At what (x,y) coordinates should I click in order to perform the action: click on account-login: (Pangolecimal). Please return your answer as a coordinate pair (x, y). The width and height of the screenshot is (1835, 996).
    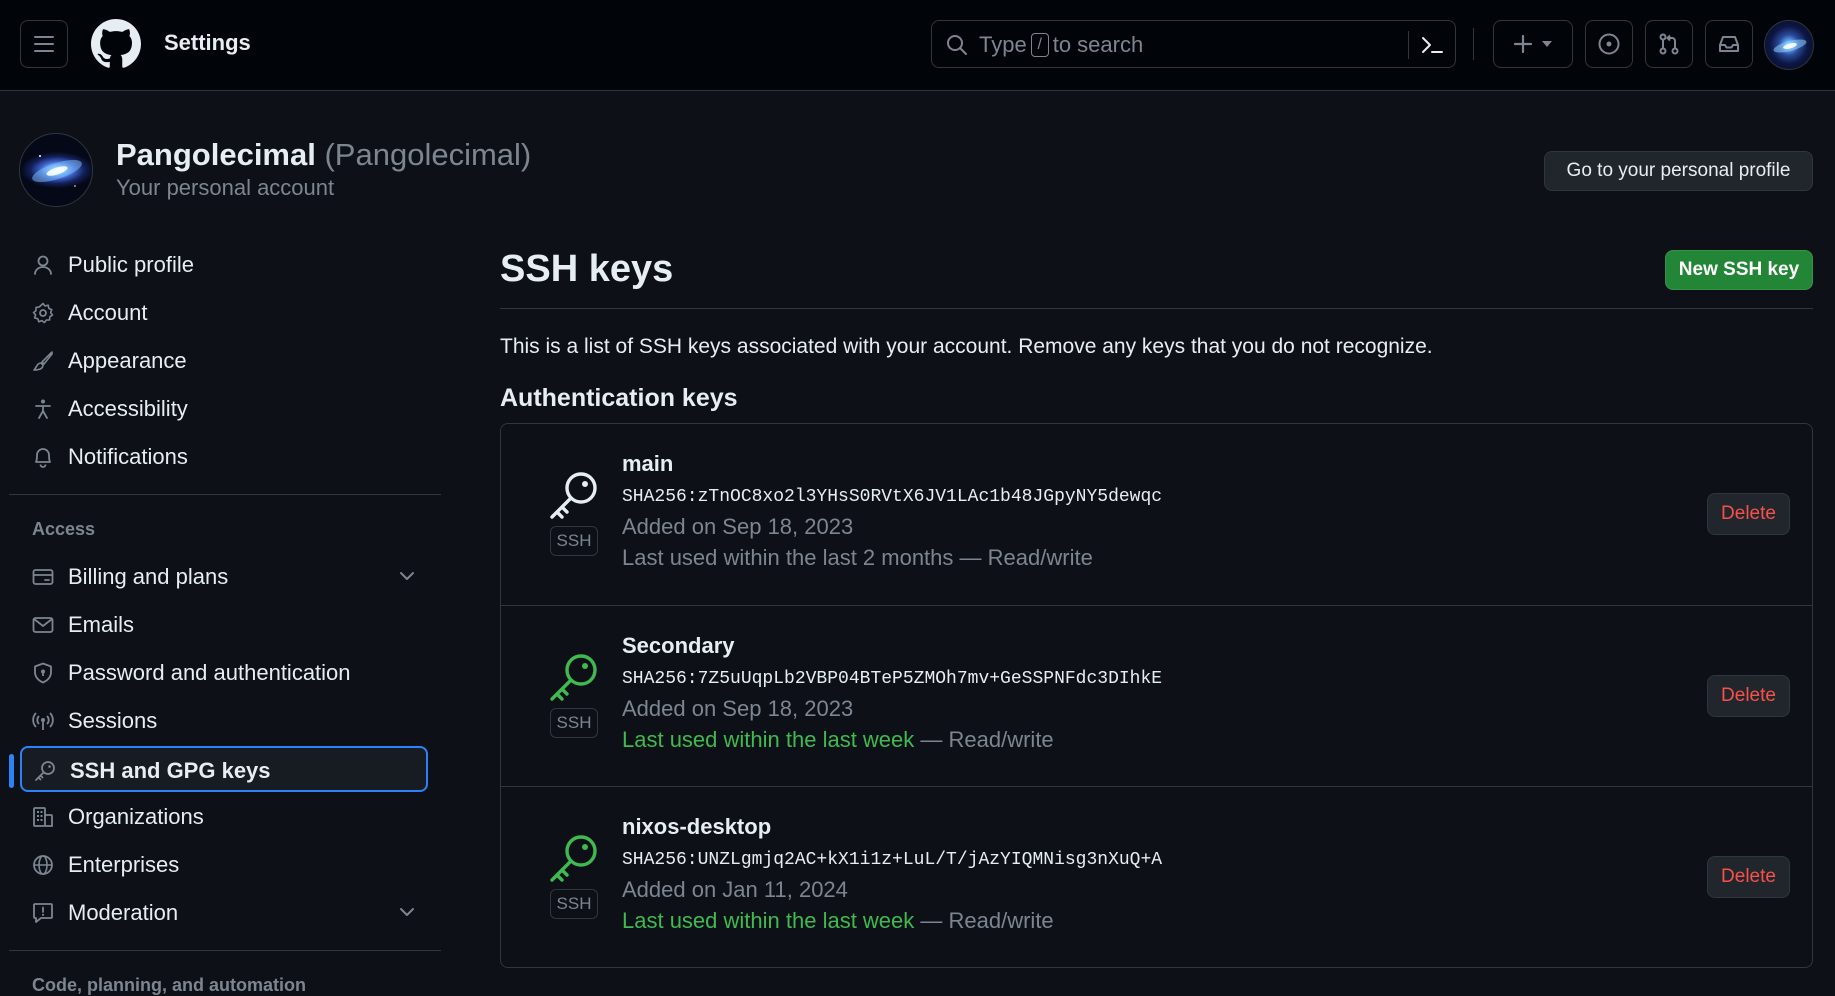
    Looking at the image, I should click on (428, 154).